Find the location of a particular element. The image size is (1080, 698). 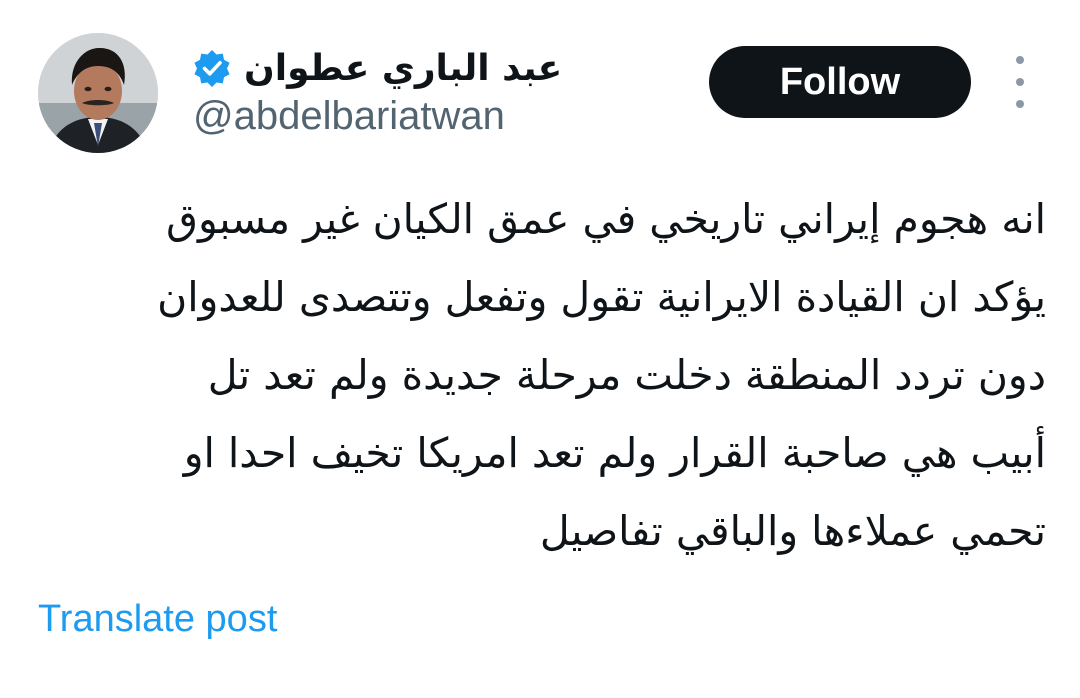

translate-post-link: Translate post is located at coordinates (157, 619).